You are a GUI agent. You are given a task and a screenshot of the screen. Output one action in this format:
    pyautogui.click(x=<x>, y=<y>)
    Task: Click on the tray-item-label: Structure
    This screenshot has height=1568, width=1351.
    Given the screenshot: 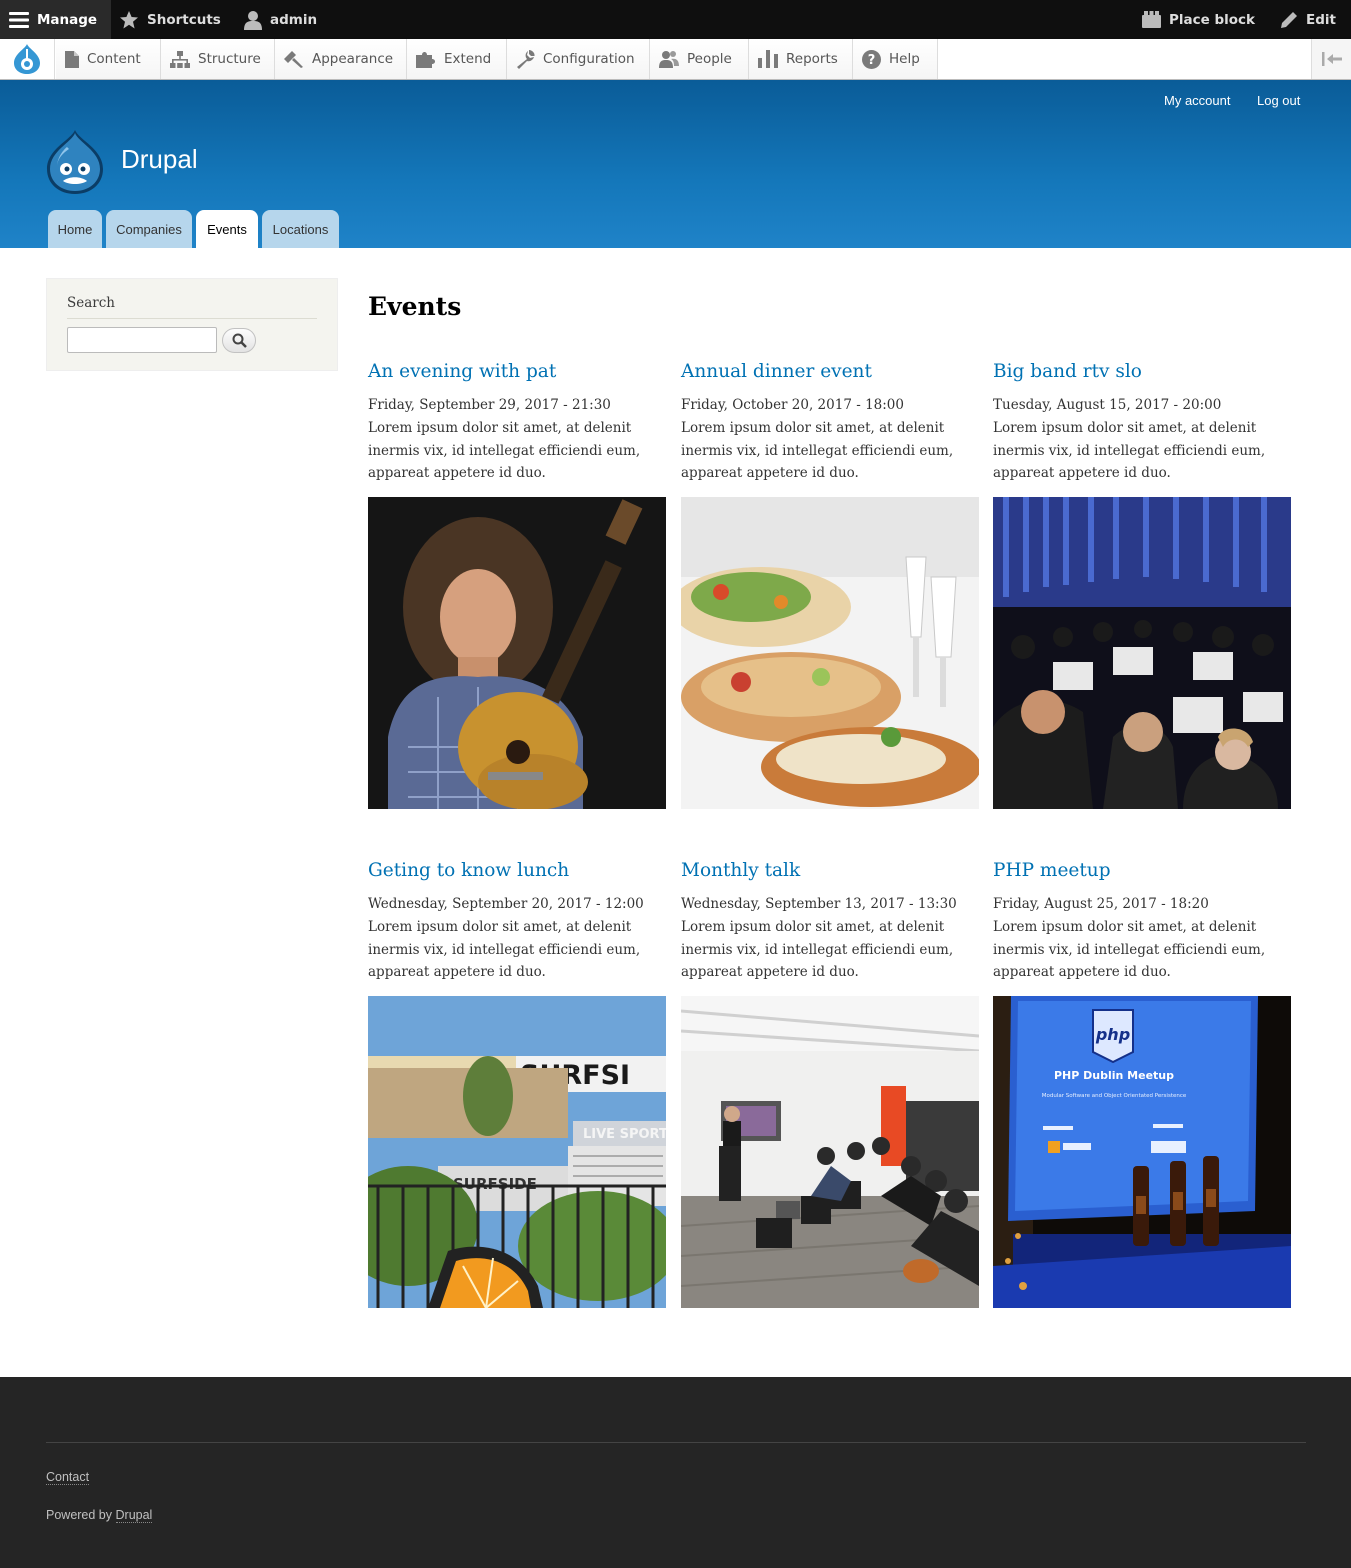 What is the action you would take?
    pyautogui.click(x=229, y=59)
    